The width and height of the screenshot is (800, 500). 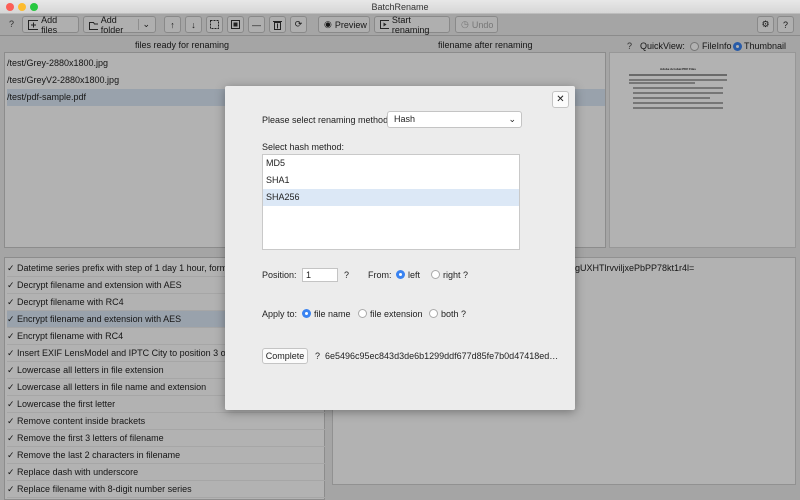 I want to click on method-select: Hash ⌄, so click(x=454, y=119).